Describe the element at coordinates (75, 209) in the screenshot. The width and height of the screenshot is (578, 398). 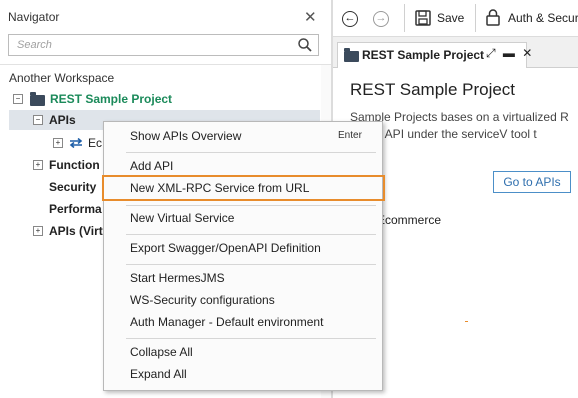
I see `performance-label: Performa` at that location.